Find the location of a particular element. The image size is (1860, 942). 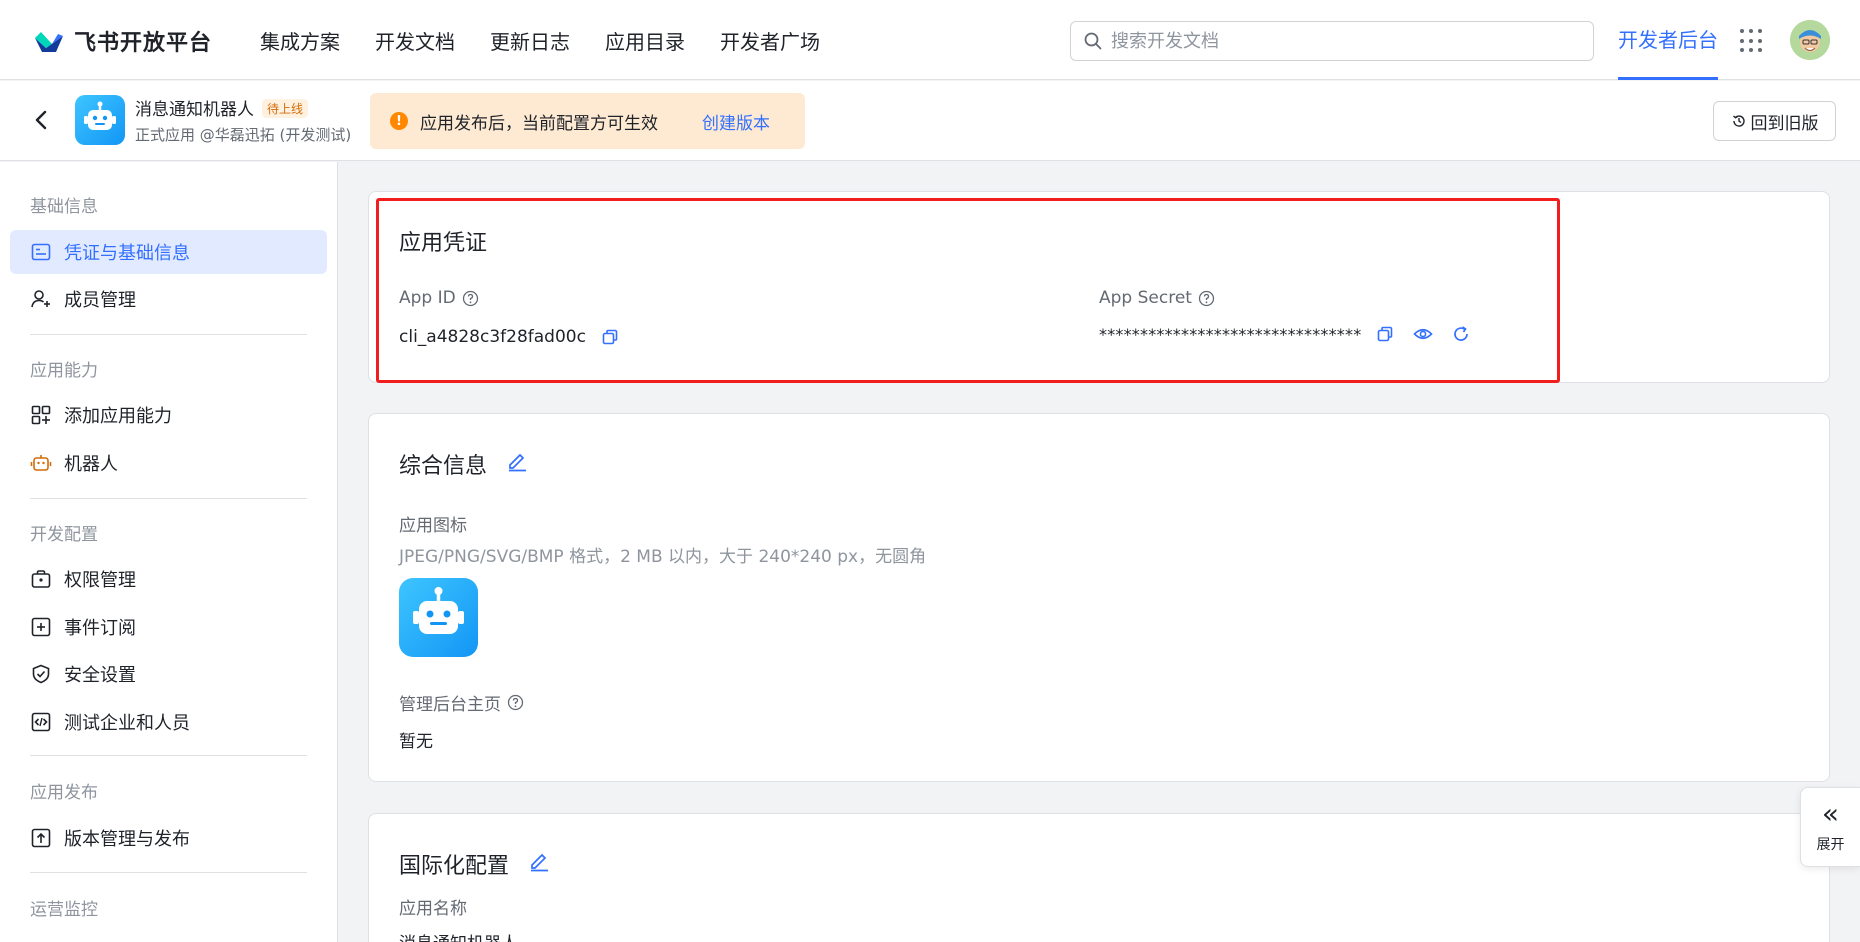

back-to-old-version-button: 回到旧版 is located at coordinates (1774, 121).